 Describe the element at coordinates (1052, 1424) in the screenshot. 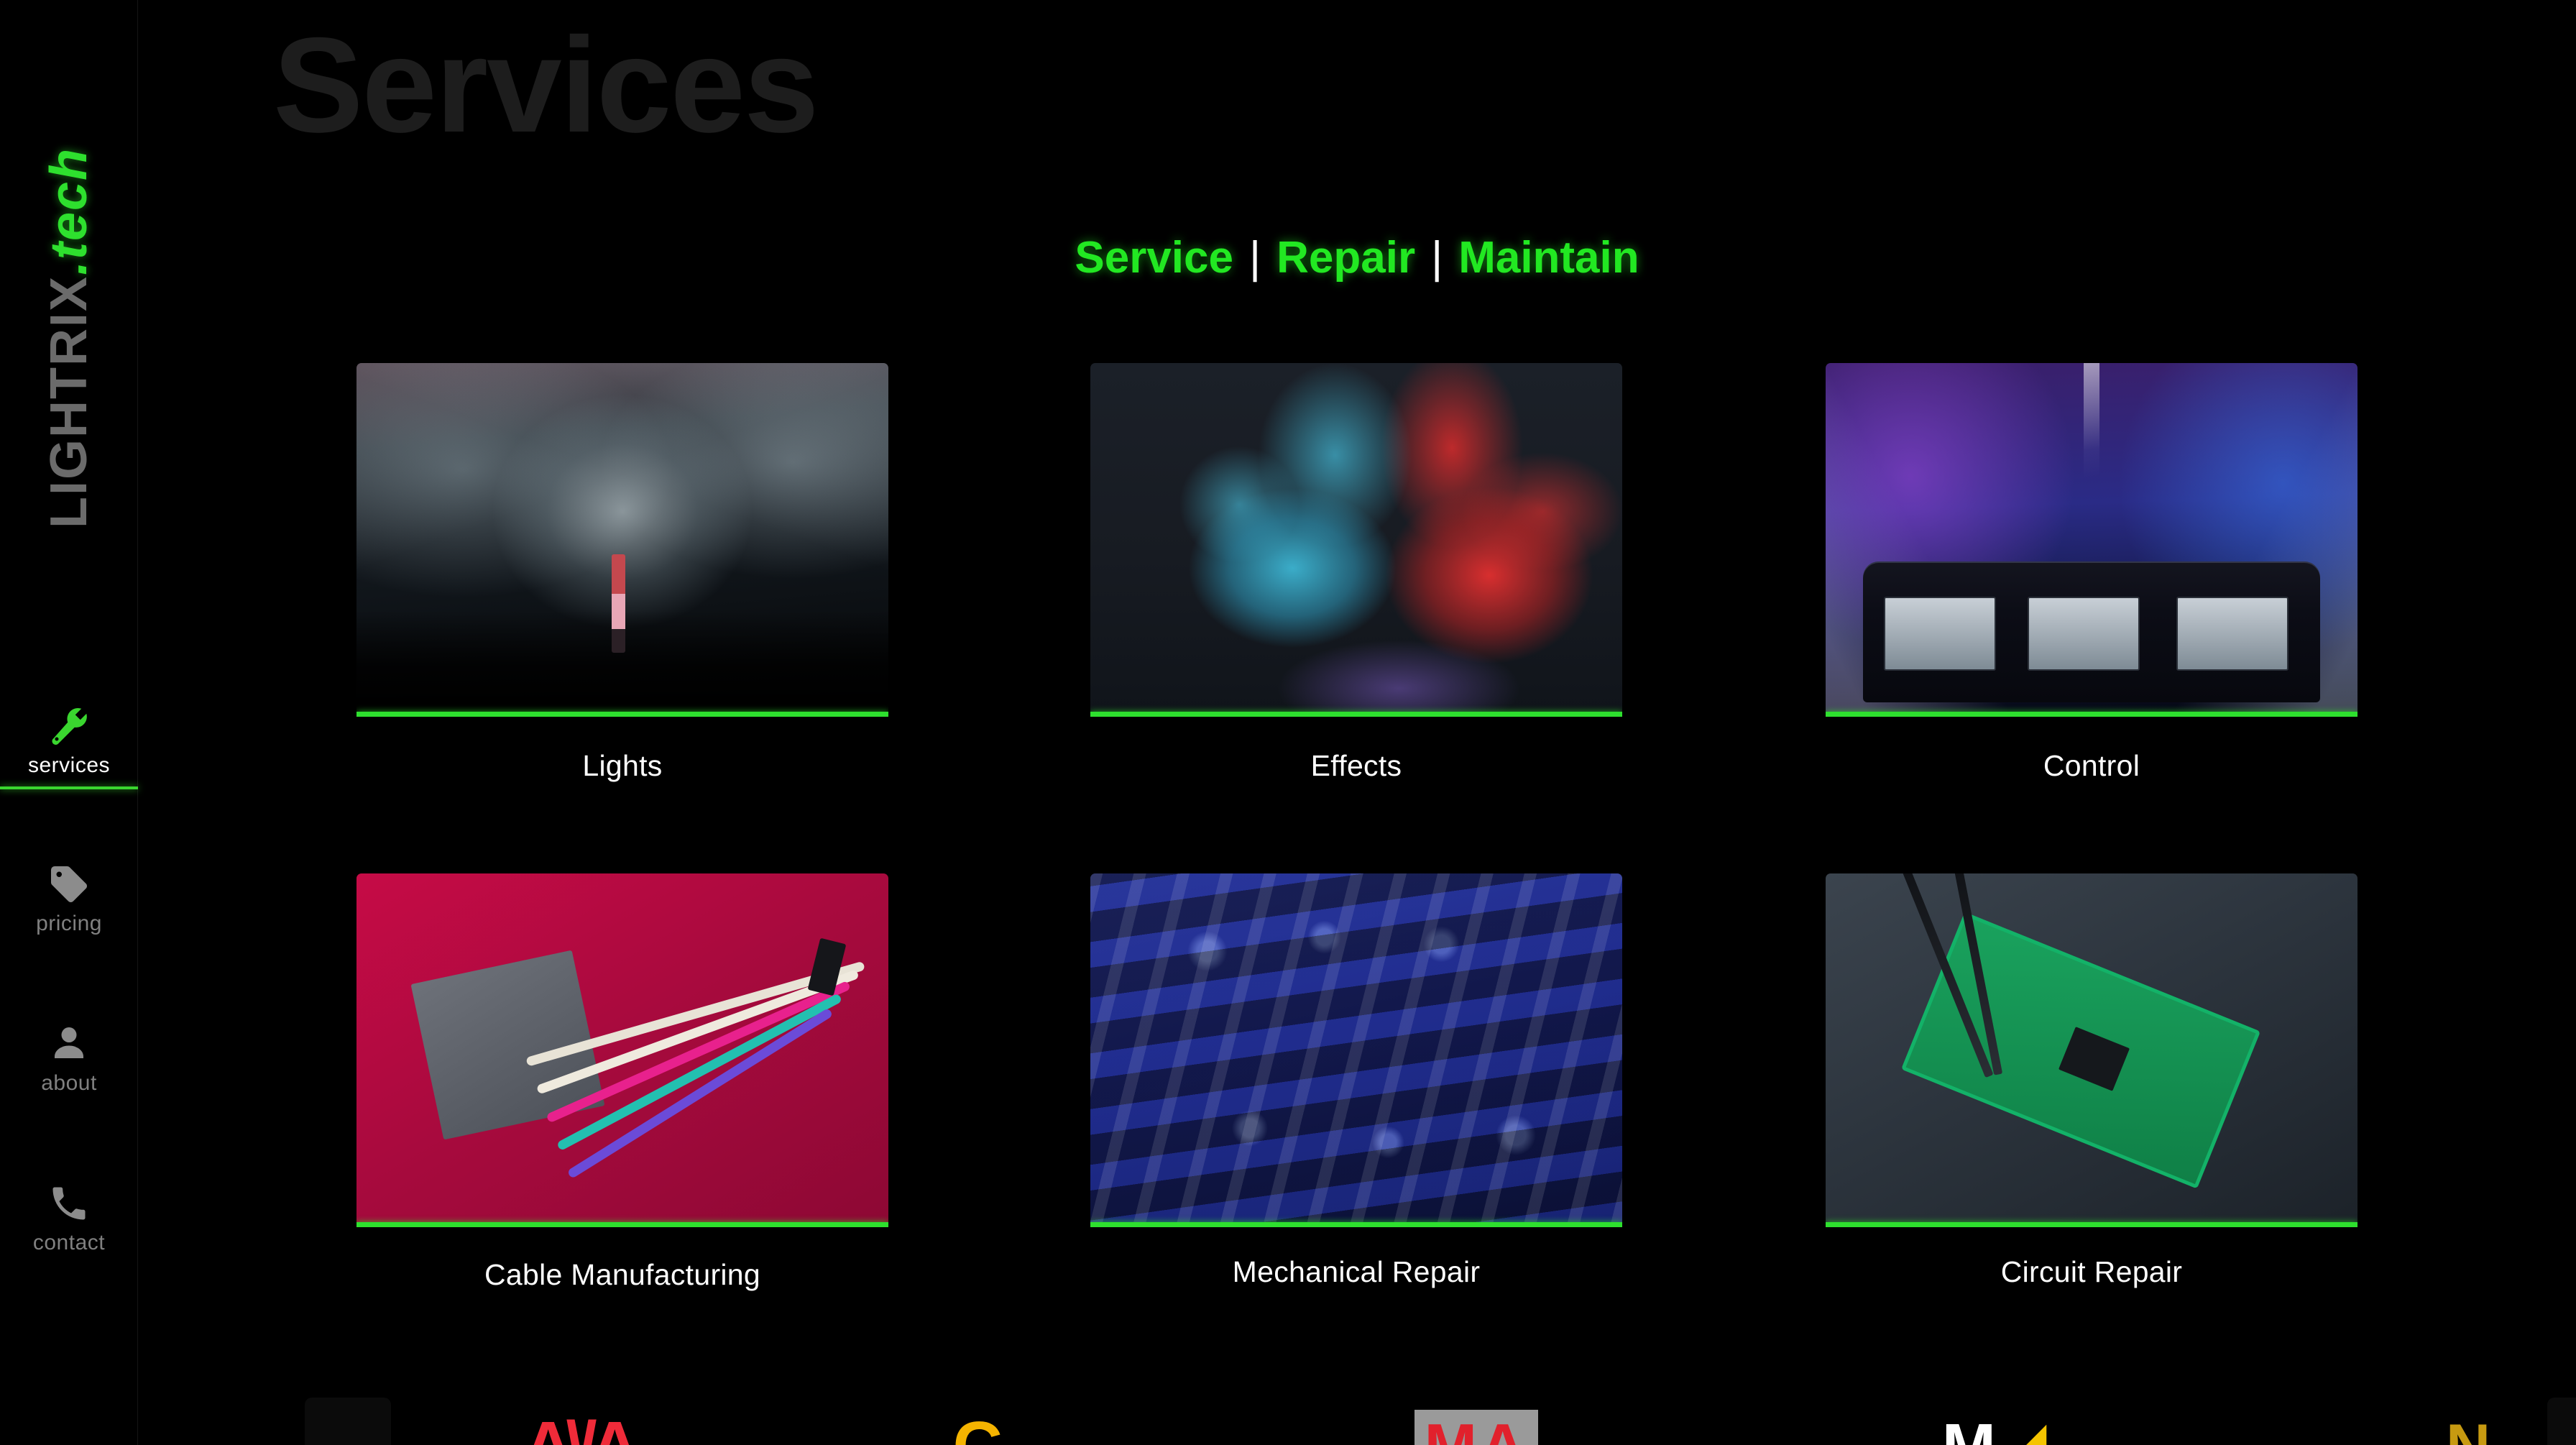

I see `brand-logo-chauvet: CCHAUVET` at that location.